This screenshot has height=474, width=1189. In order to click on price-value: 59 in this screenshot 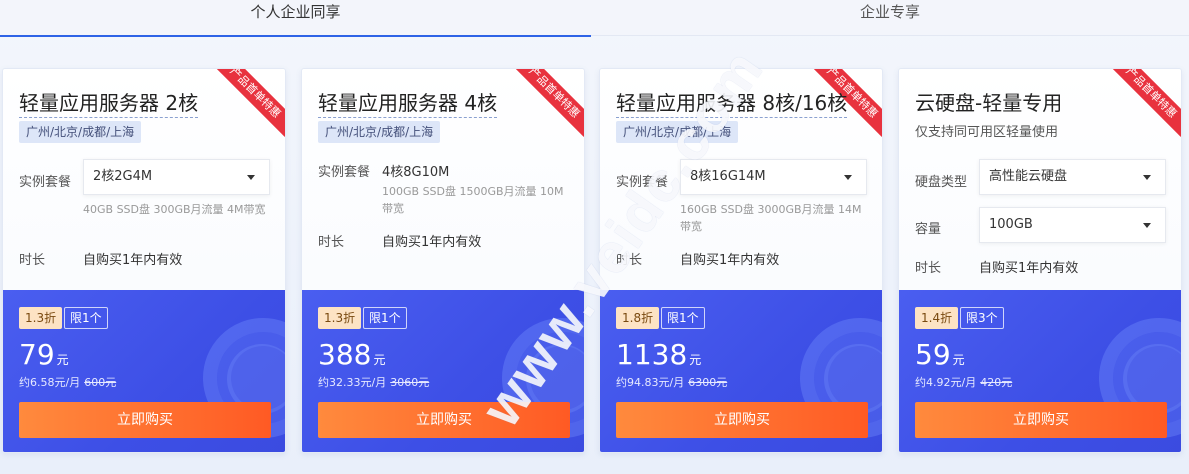, I will do `click(933, 354)`.